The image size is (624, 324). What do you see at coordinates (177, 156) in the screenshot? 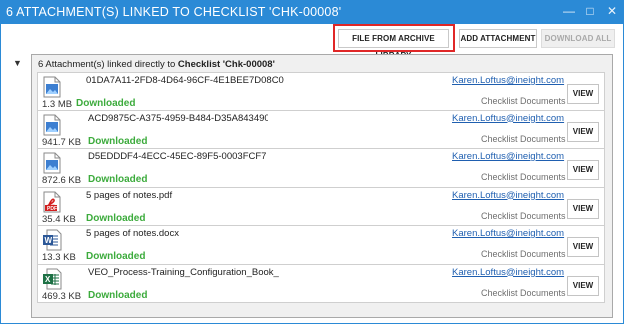
I see `attachment-name: D5EDDDF4-4ECC-45EC-89F5-0003FCF7A99-` at bounding box center [177, 156].